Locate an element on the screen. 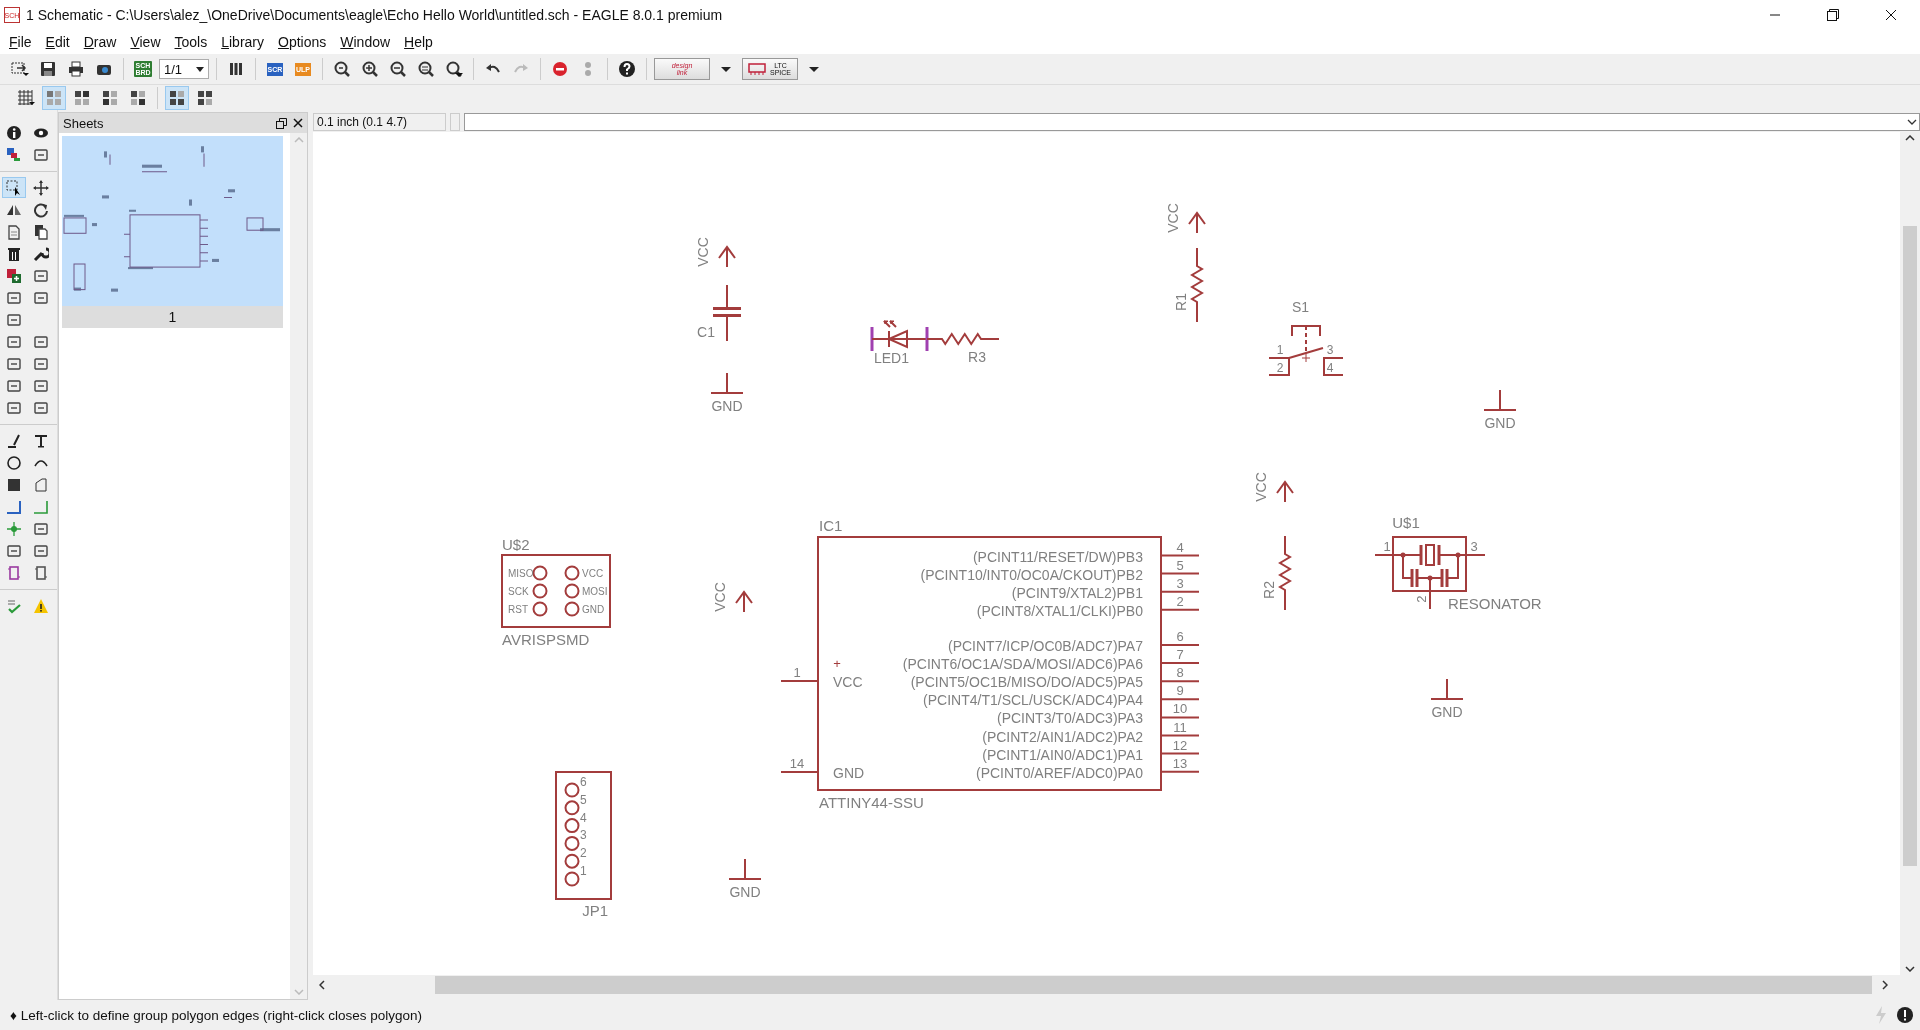  part-value: RESONATOR is located at coordinates (1495, 603).